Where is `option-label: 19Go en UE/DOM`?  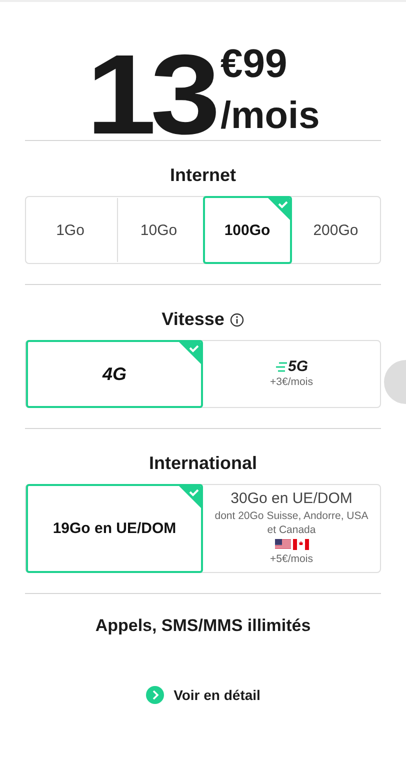
option-label: 19Go en UE/DOM is located at coordinates (114, 528).